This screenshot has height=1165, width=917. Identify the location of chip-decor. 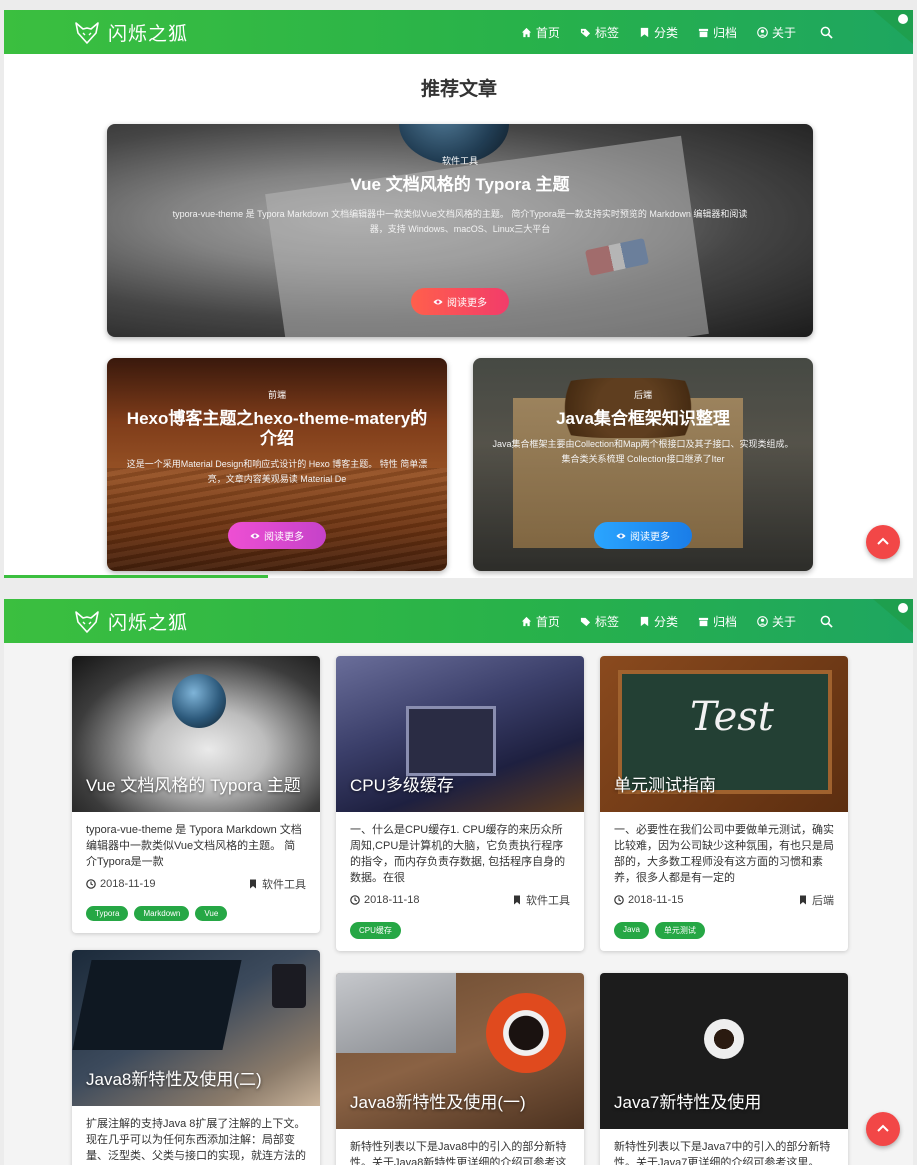
(451, 741).